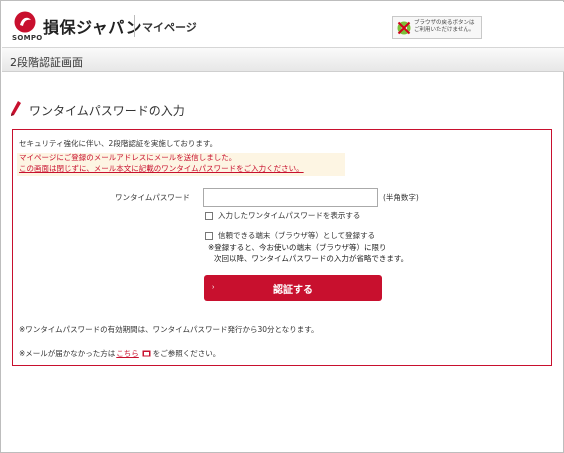 The width and height of the screenshot is (564, 453). Describe the element at coordinates (161, 168) in the screenshot. I see `alert-line-2: この画面は閉じずに、メール本文に記載のワンタイムパスワードをご入力ください。` at that location.